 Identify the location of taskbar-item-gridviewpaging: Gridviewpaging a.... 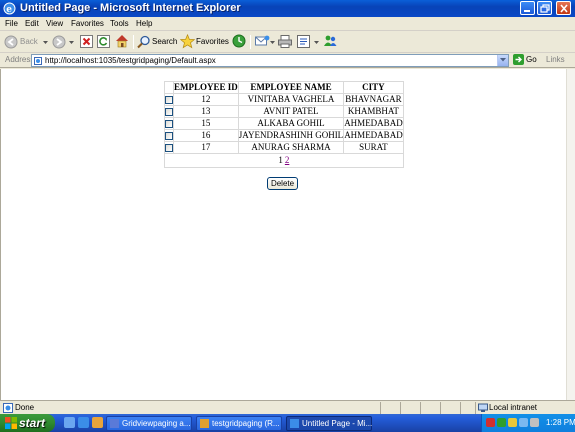
(149, 423).